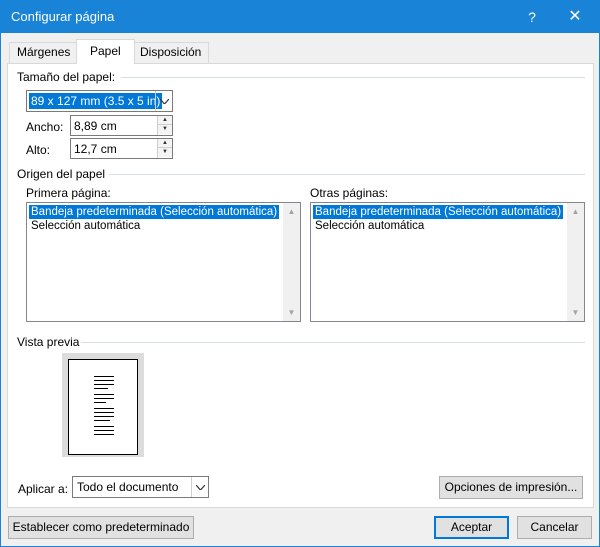 The width and height of the screenshot is (600, 547). What do you see at coordinates (61, 174) in the screenshot?
I see `paper-source-heading: Origen del papel` at bounding box center [61, 174].